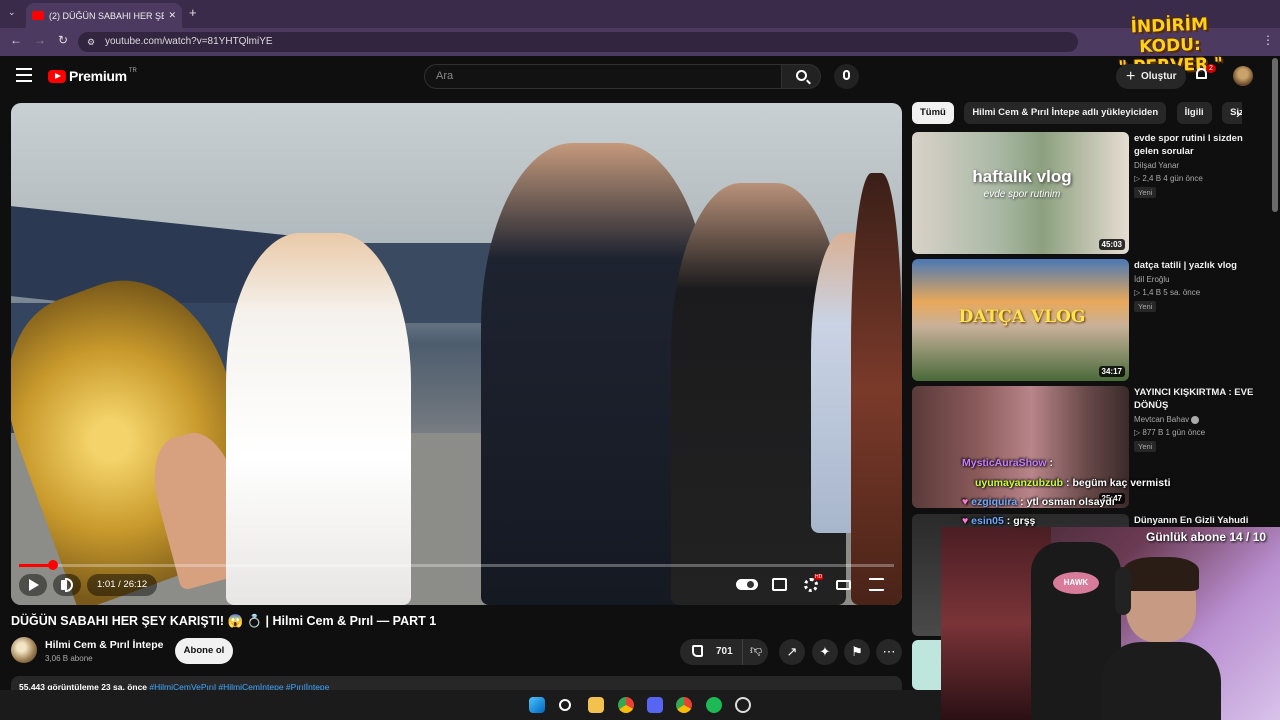  What do you see at coordinates (1275, 135) in the screenshot?
I see `page-scrollbar` at bounding box center [1275, 135].